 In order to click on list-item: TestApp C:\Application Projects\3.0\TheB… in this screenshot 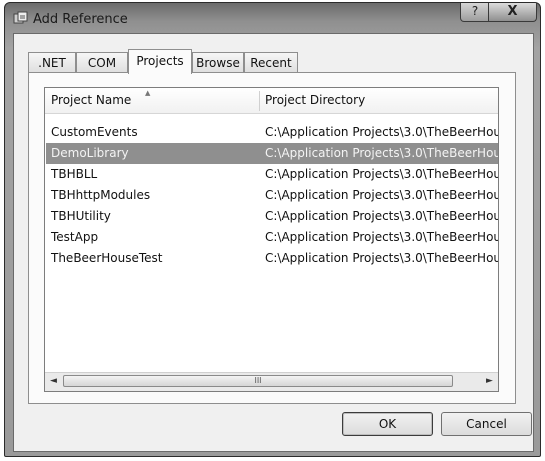, I will do `click(272, 237)`.